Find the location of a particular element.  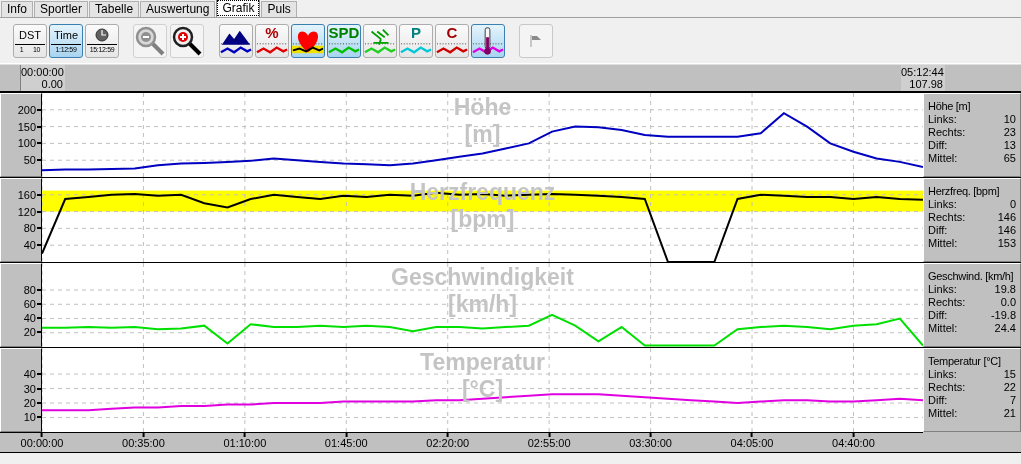

tab: Sportler is located at coordinates (61, 9).